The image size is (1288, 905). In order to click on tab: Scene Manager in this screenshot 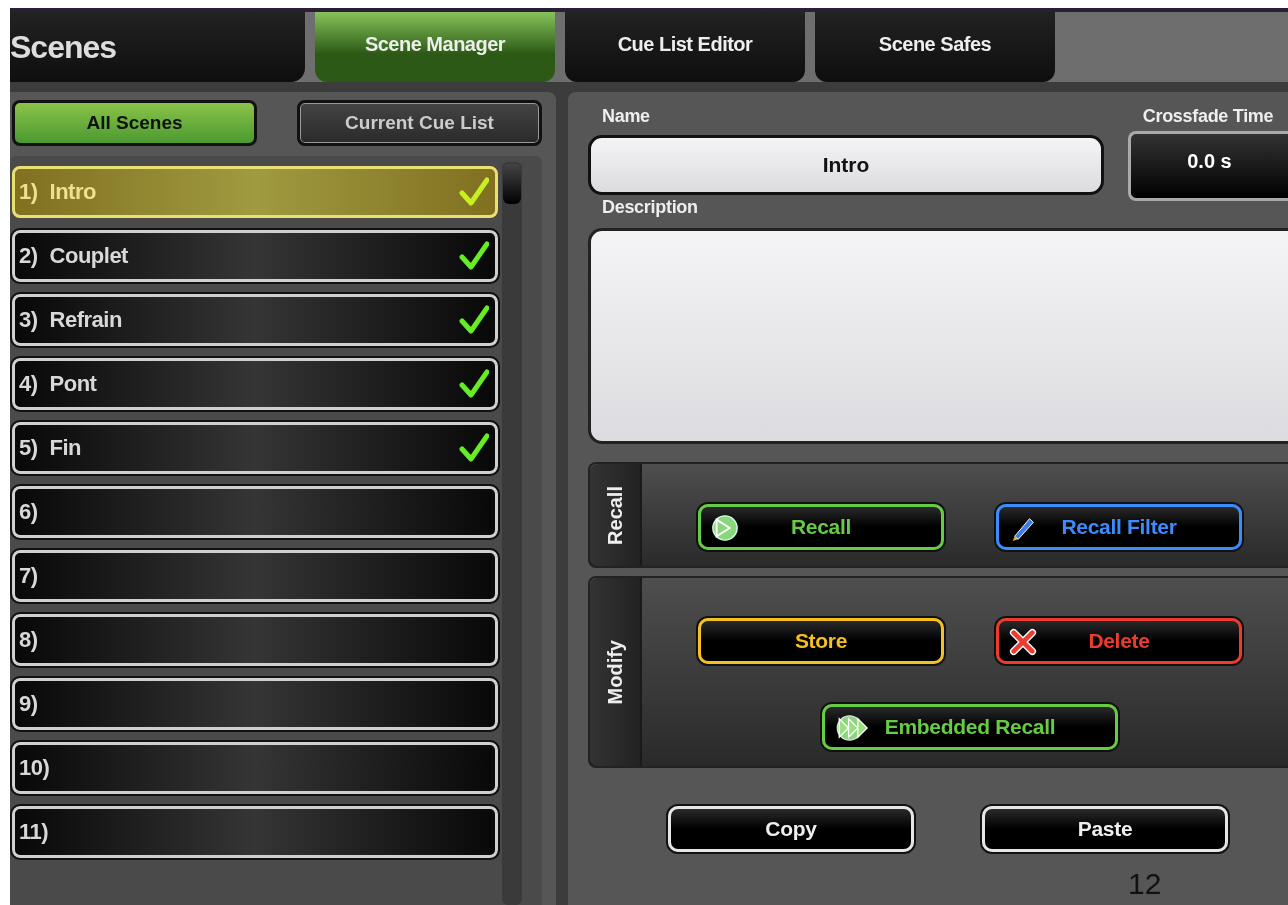, I will do `click(435, 47)`.